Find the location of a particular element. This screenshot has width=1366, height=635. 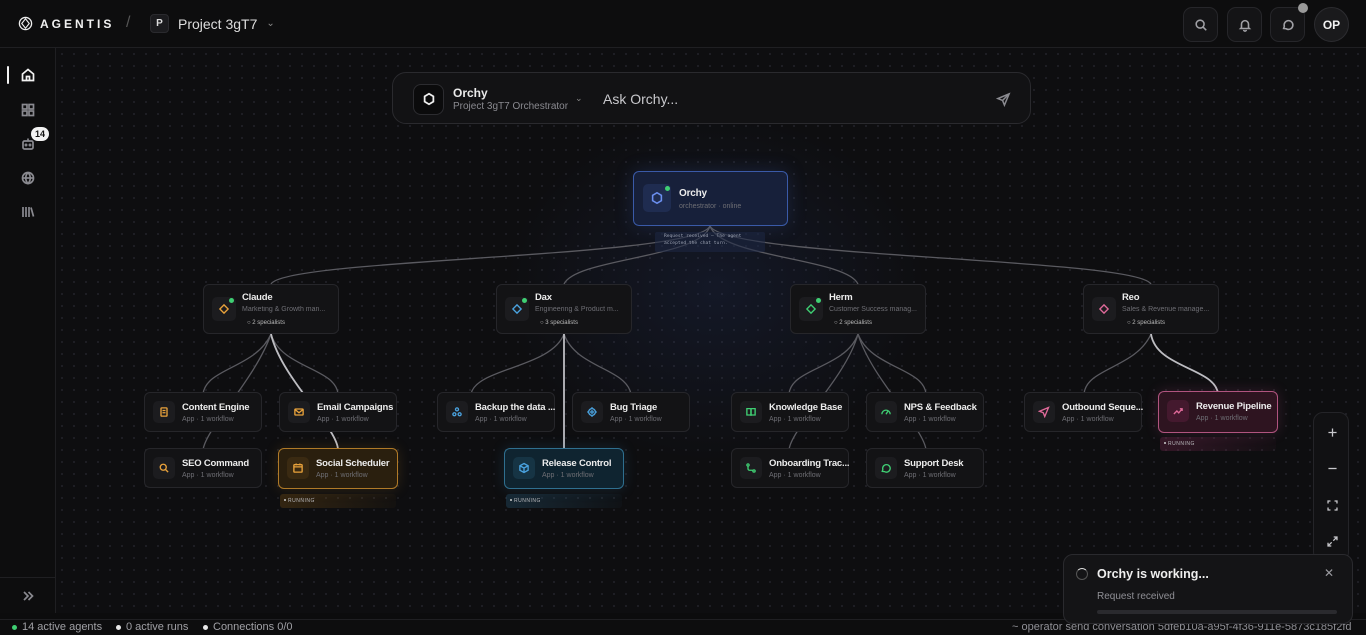

app-node-backup-data: Backup the data ... App · 1 workflow is located at coordinates (496, 412).